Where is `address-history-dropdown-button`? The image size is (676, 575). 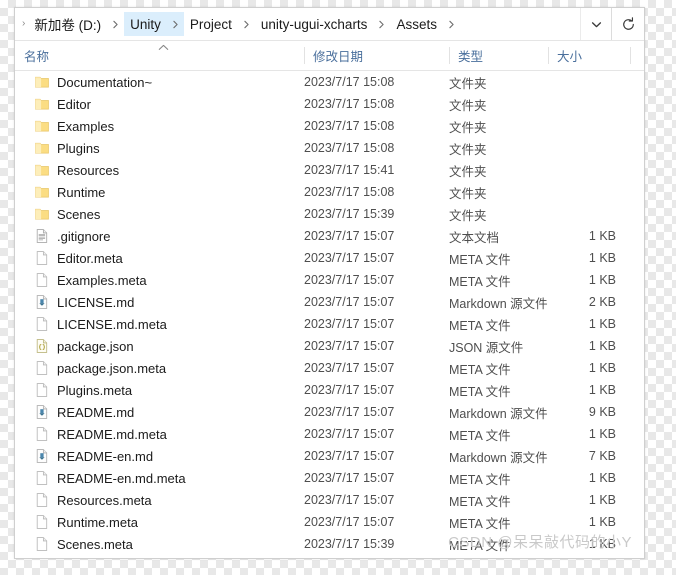 address-history-dropdown-button is located at coordinates (595, 24).